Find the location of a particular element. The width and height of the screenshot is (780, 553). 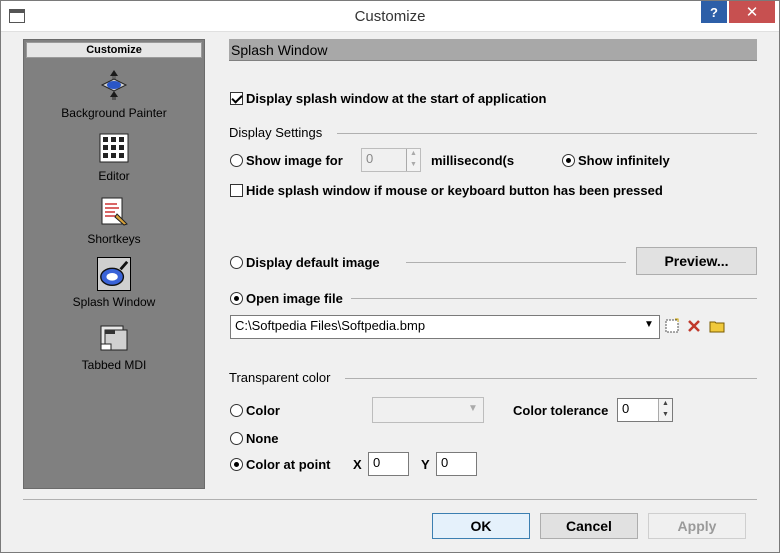

display-splash-checkbox is located at coordinates (236, 98).